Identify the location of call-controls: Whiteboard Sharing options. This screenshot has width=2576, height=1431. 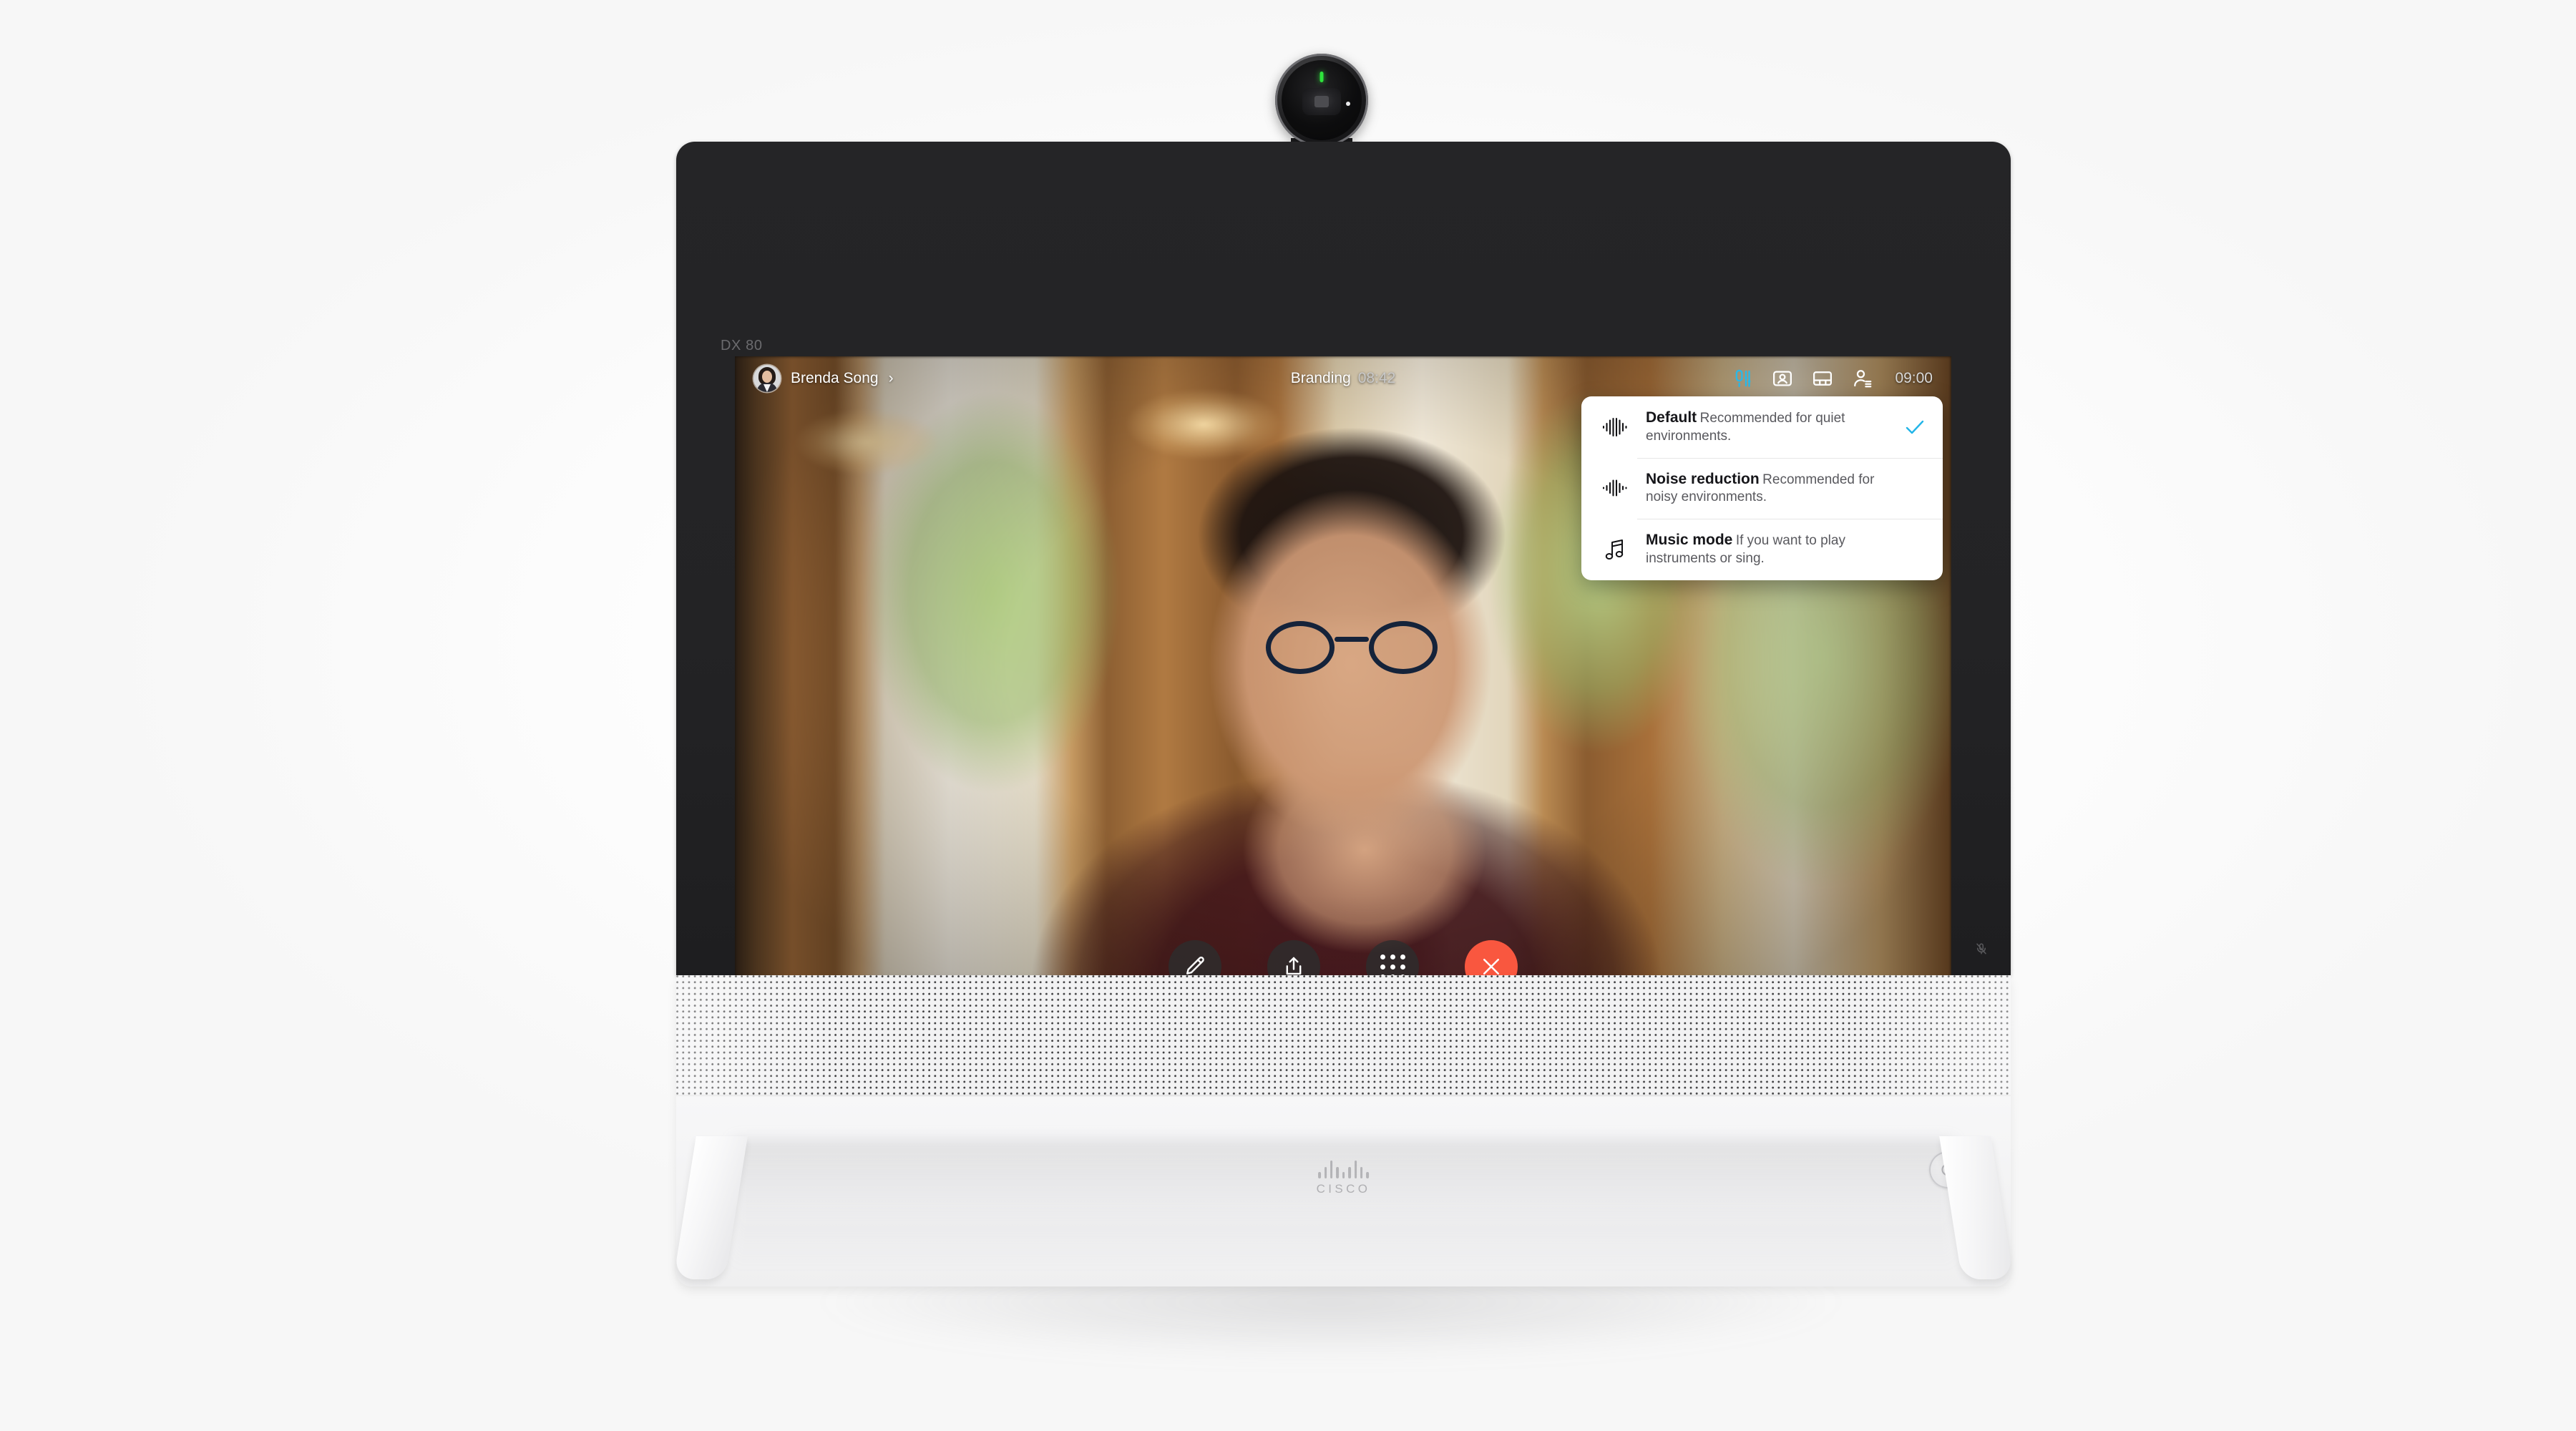
(1343, 958).